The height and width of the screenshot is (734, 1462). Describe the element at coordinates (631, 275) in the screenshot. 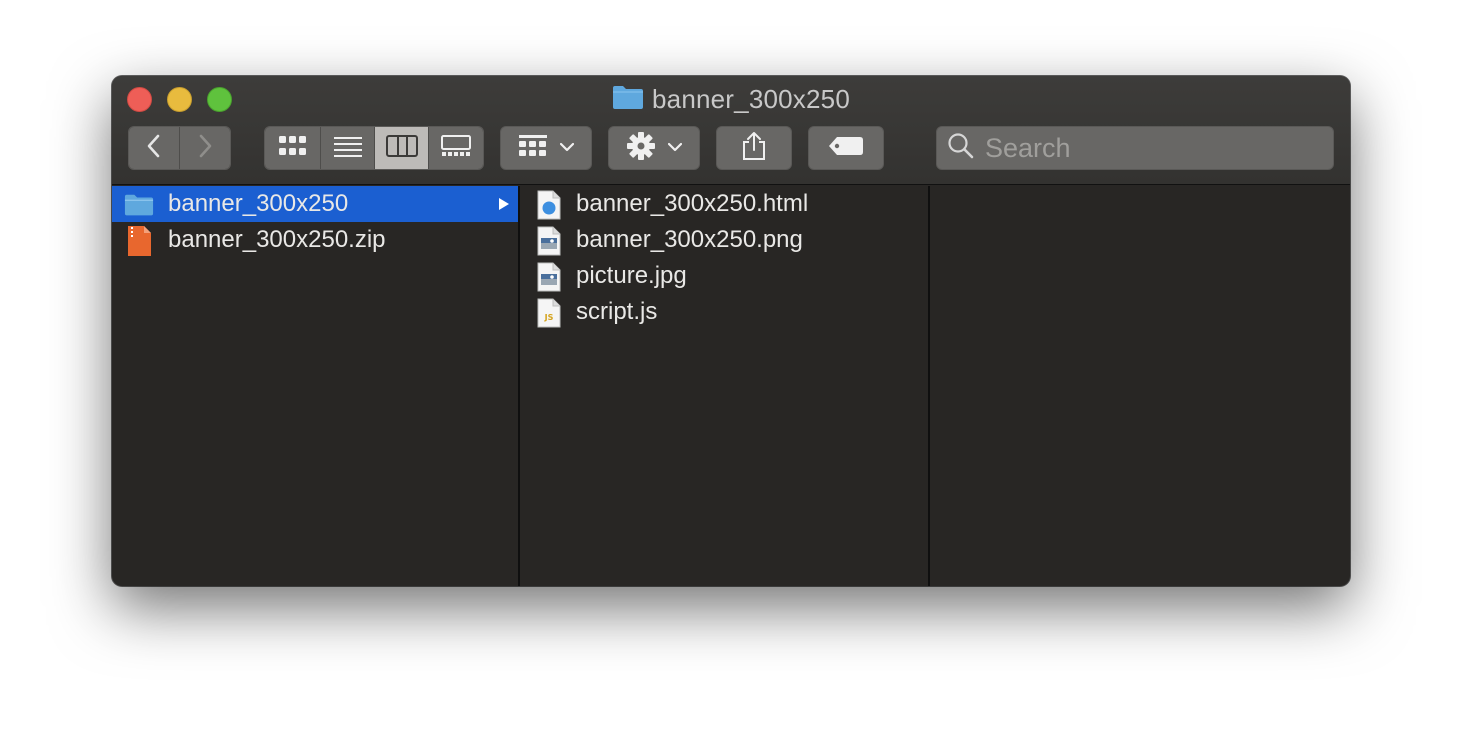

I see `list-item-label: picture.jpg` at that location.